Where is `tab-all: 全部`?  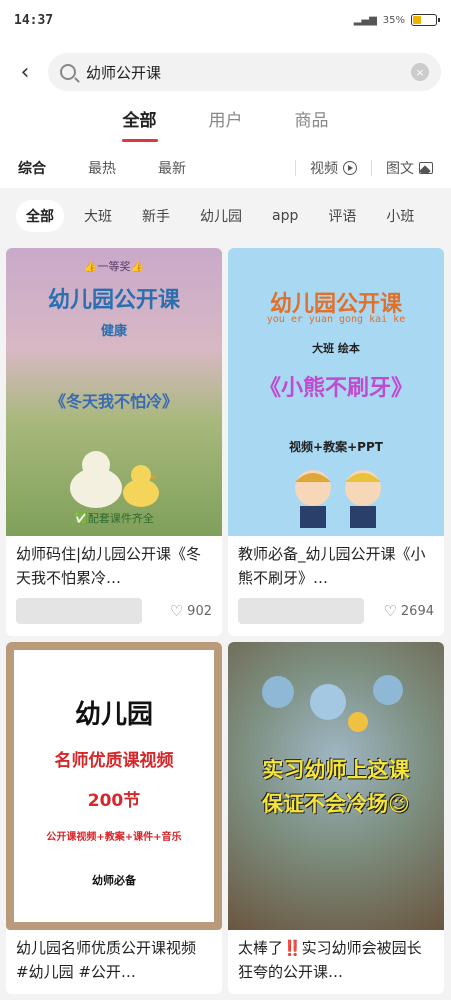
tab-all: 全部 is located at coordinates (140, 126).